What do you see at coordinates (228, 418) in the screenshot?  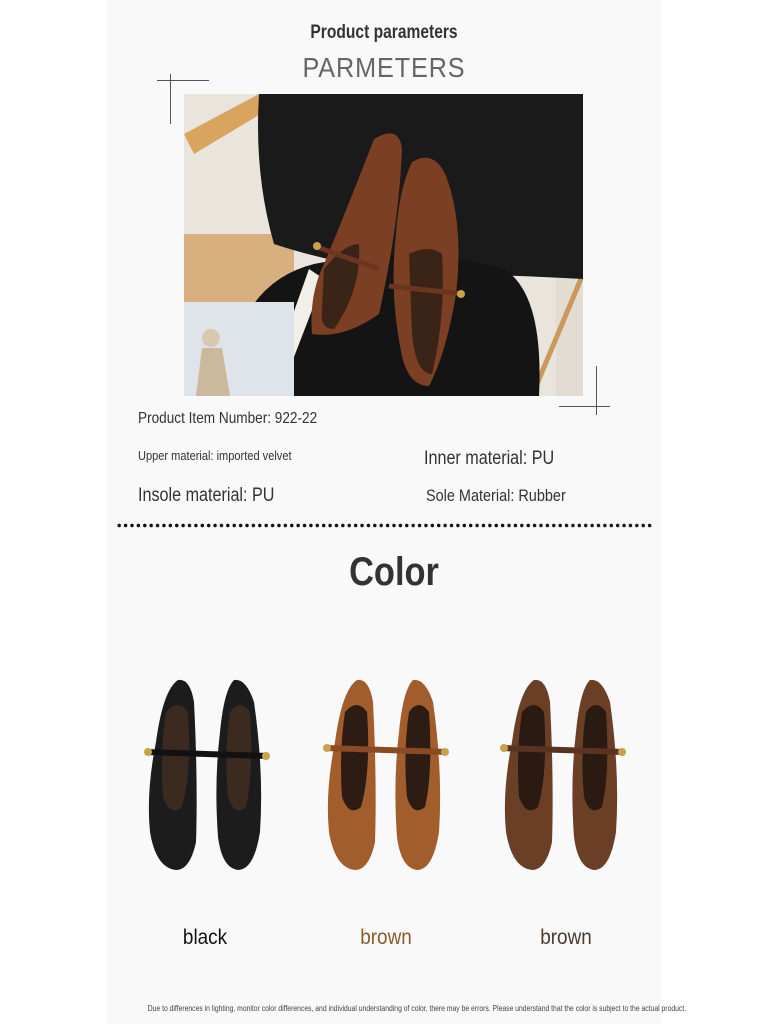 I see `param-item-number: Product Item Number: 922-22` at bounding box center [228, 418].